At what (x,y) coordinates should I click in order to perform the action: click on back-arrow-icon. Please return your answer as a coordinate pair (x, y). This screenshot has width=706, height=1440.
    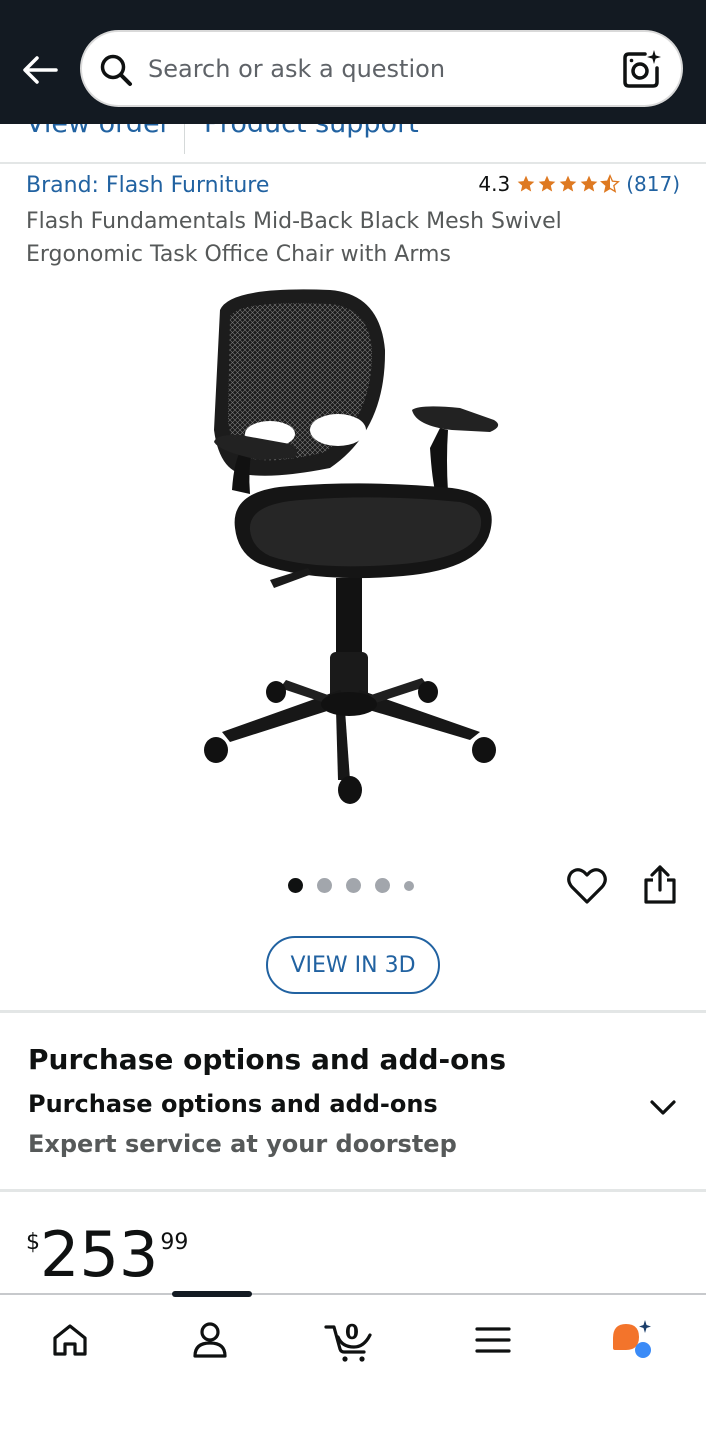
    Looking at the image, I should click on (40, 70).